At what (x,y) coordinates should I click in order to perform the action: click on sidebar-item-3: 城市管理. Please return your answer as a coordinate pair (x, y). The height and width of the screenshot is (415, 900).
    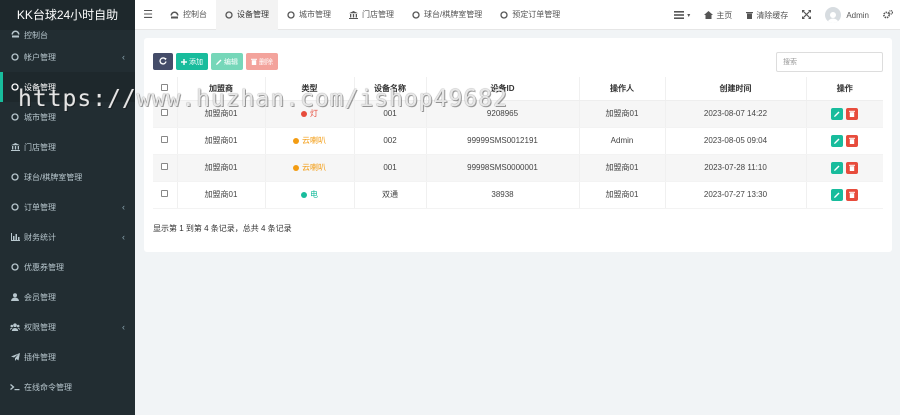
    Looking at the image, I should click on (67, 117).